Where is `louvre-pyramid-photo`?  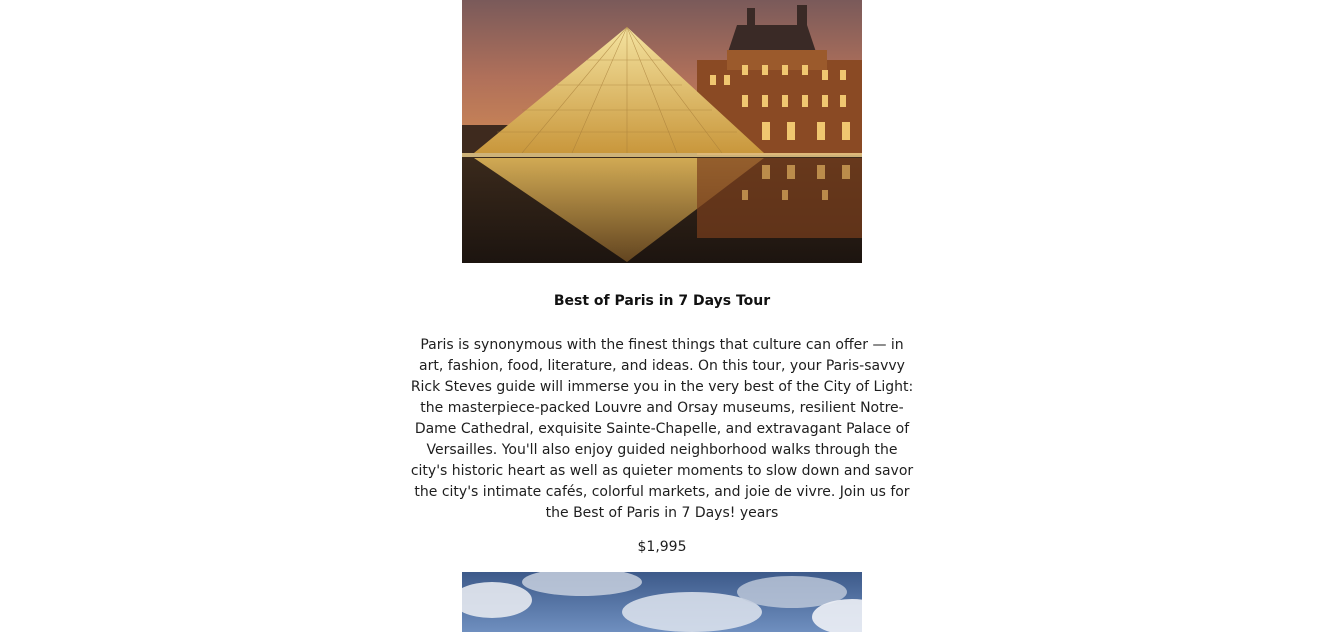 louvre-pyramid-photo is located at coordinates (662, 131).